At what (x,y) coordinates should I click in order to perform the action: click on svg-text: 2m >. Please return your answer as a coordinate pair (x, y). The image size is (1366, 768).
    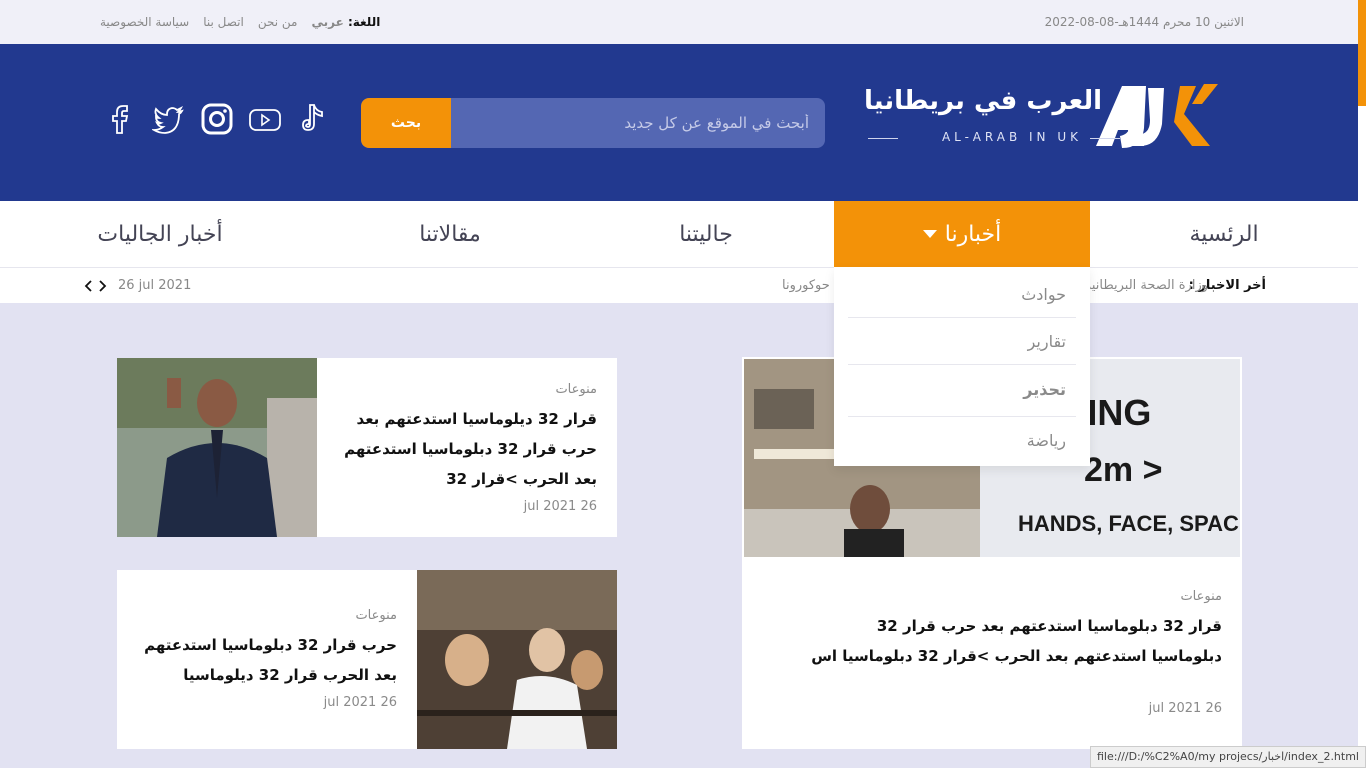
    Looking at the image, I should click on (1123, 470).